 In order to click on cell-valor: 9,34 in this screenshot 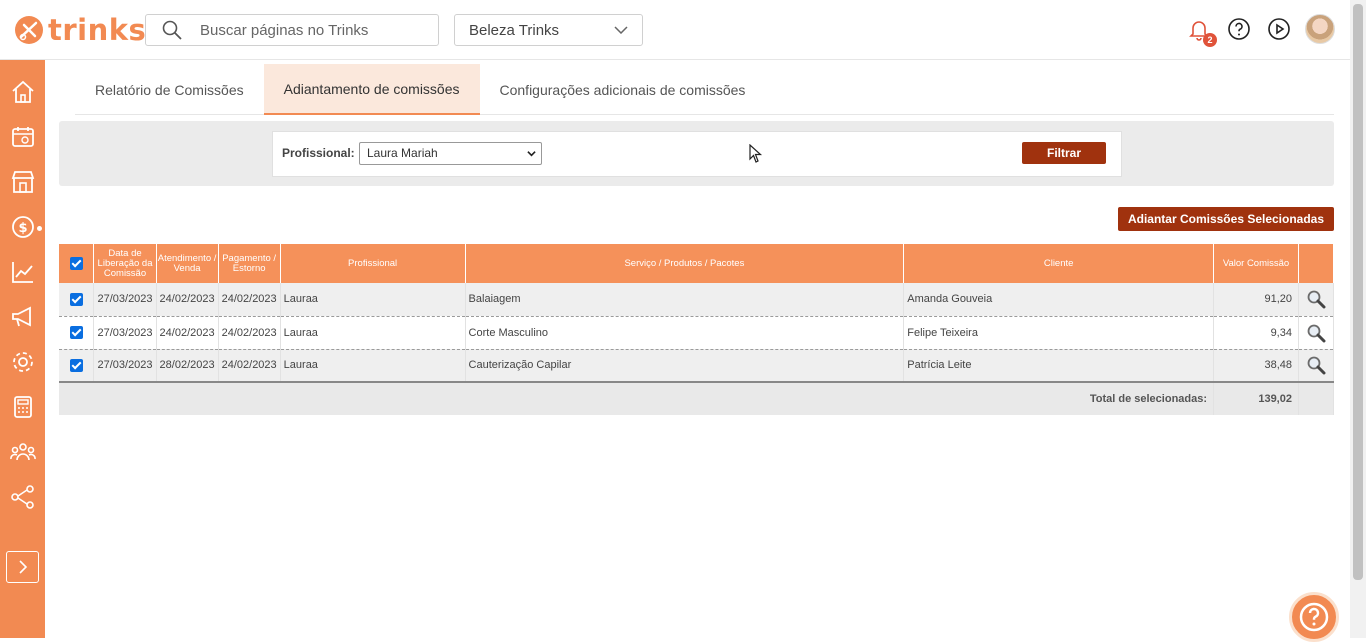, I will do `click(1256, 333)`.